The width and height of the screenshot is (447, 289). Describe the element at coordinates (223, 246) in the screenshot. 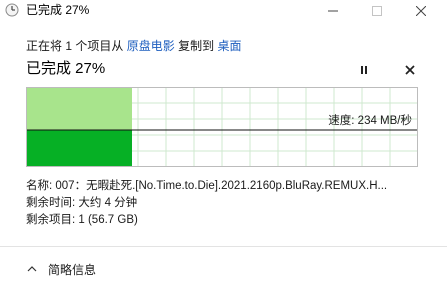

I see `footer-divider` at that location.